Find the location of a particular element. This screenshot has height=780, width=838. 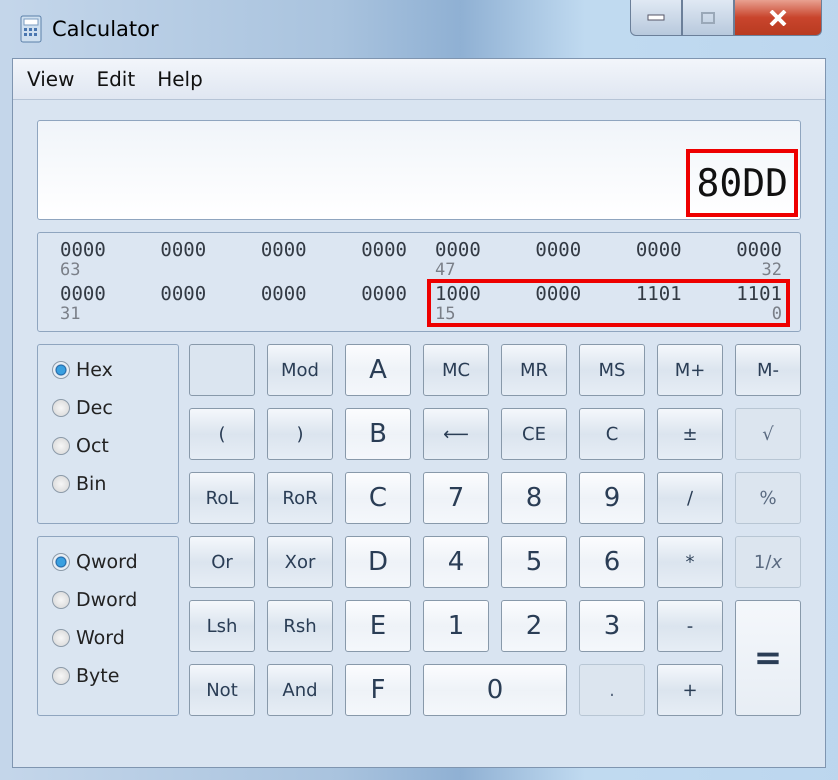

radio-option: Hex is located at coordinates (115, 370).